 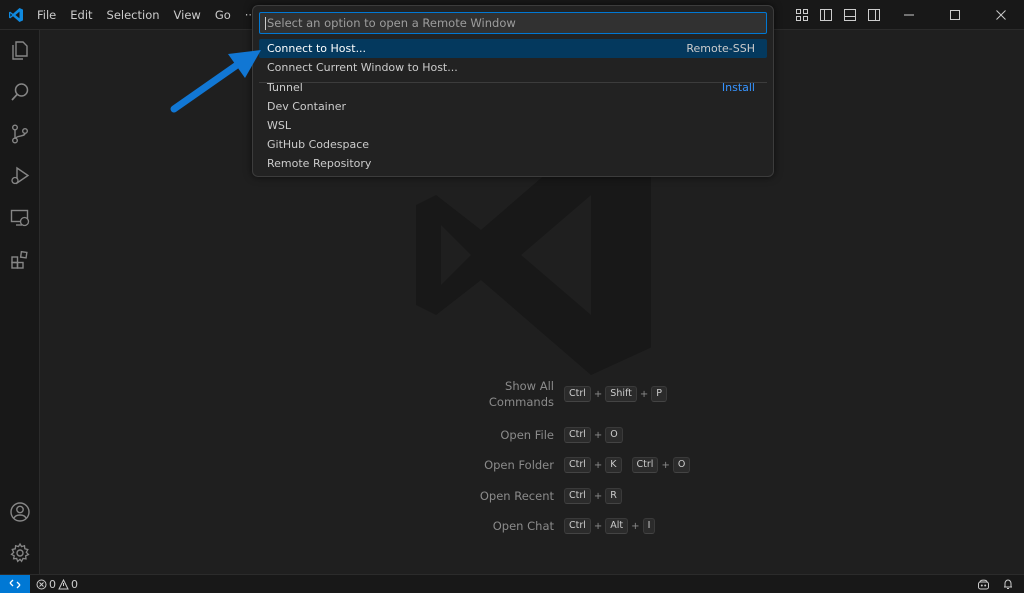 What do you see at coordinates (20, 302) in the screenshot?
I see `activity-bar` at bounding box center [20, 302].